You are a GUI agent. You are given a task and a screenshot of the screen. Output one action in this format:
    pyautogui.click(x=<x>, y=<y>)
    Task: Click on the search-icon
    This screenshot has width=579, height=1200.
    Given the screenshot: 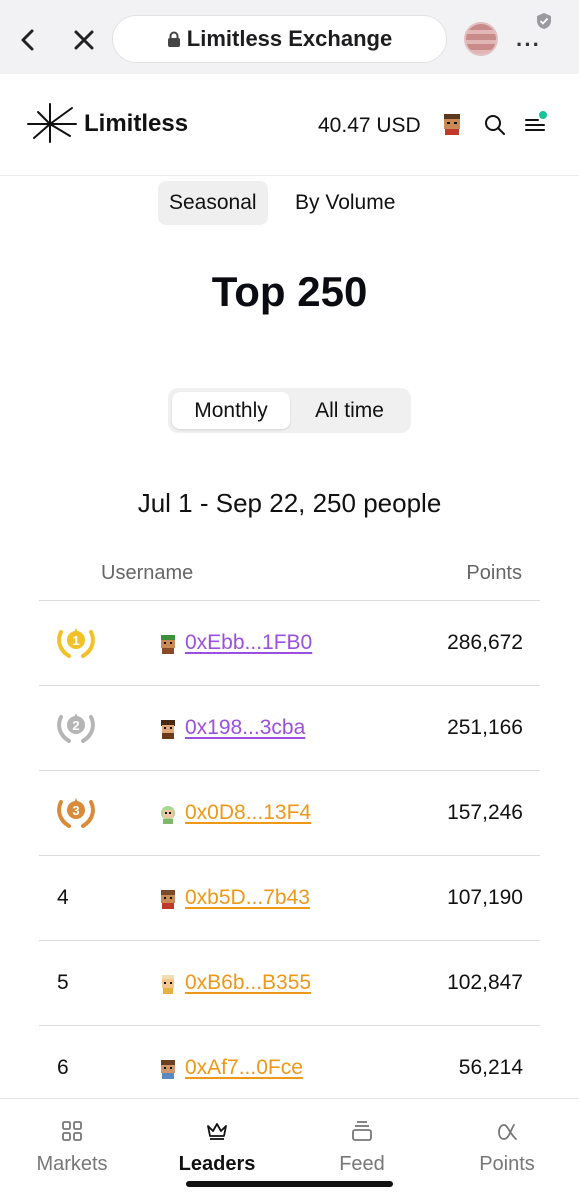 What is the action you would take?
    pyautogui.click(x=495, y=125)
    